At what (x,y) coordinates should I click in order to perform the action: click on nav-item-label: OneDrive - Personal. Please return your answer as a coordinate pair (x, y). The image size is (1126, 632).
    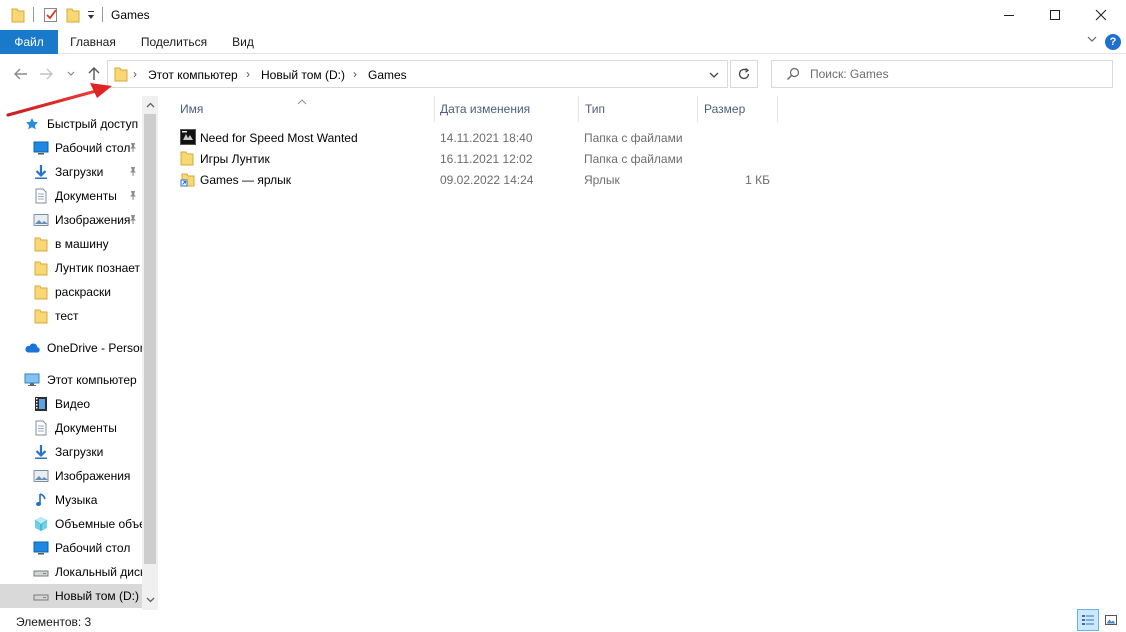
    Looking at the image, I should click on (94, 348).